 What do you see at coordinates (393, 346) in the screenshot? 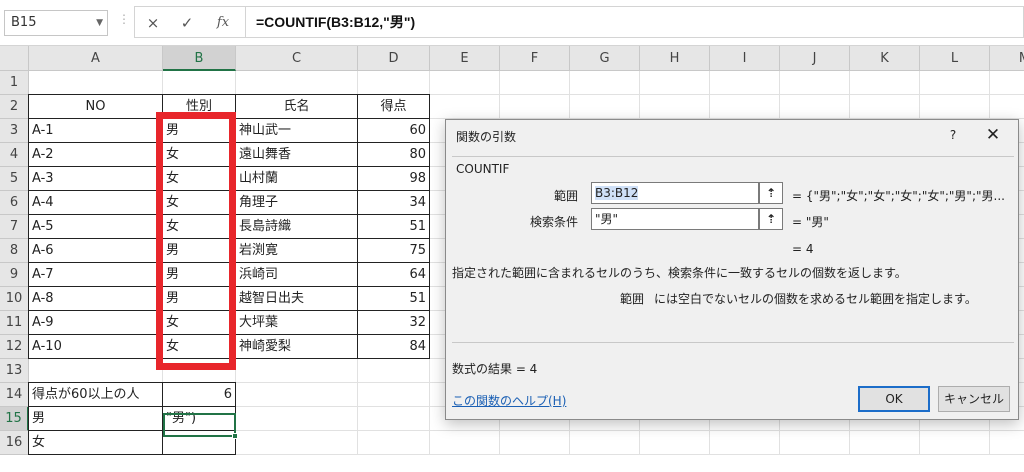
I see `table-cell: 84` at bounding box center [393, 346].